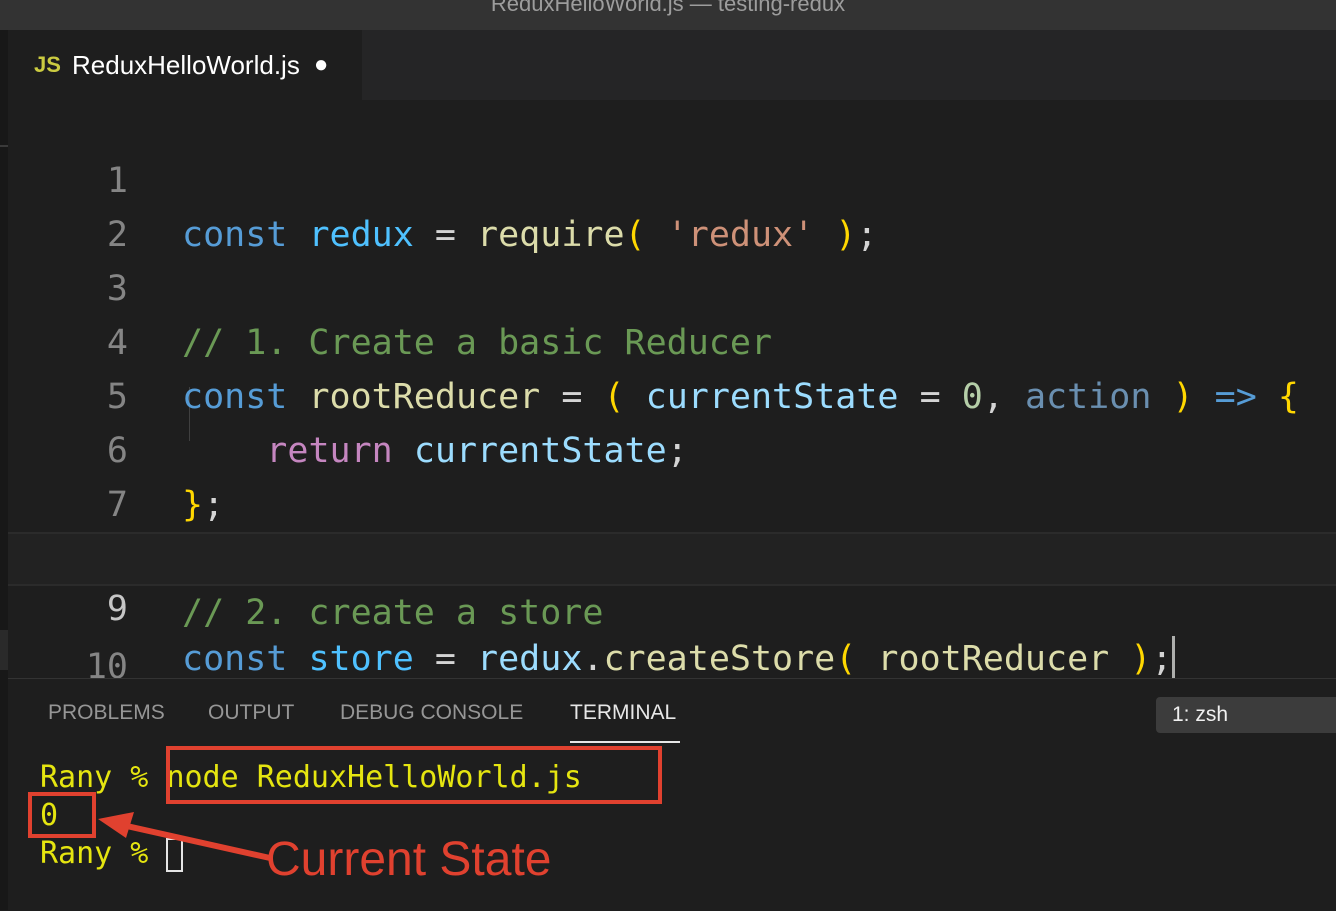 The image size is (1336, 911). What do you see at coordinates (184, 836) in the screenshot?
I see `annotation-arrow-icon` at bounding box center [184, 836].